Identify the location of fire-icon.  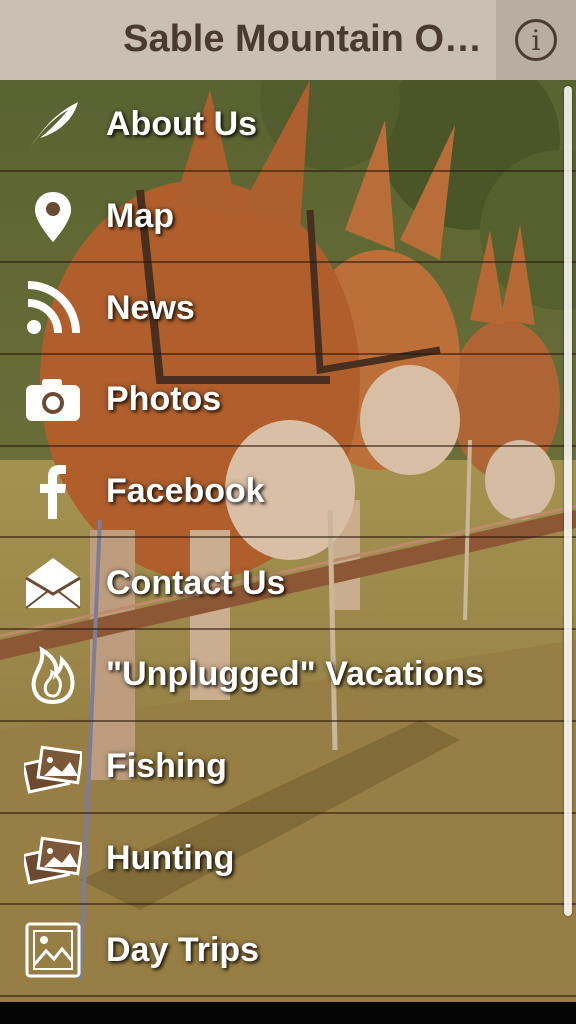
(53, 675).